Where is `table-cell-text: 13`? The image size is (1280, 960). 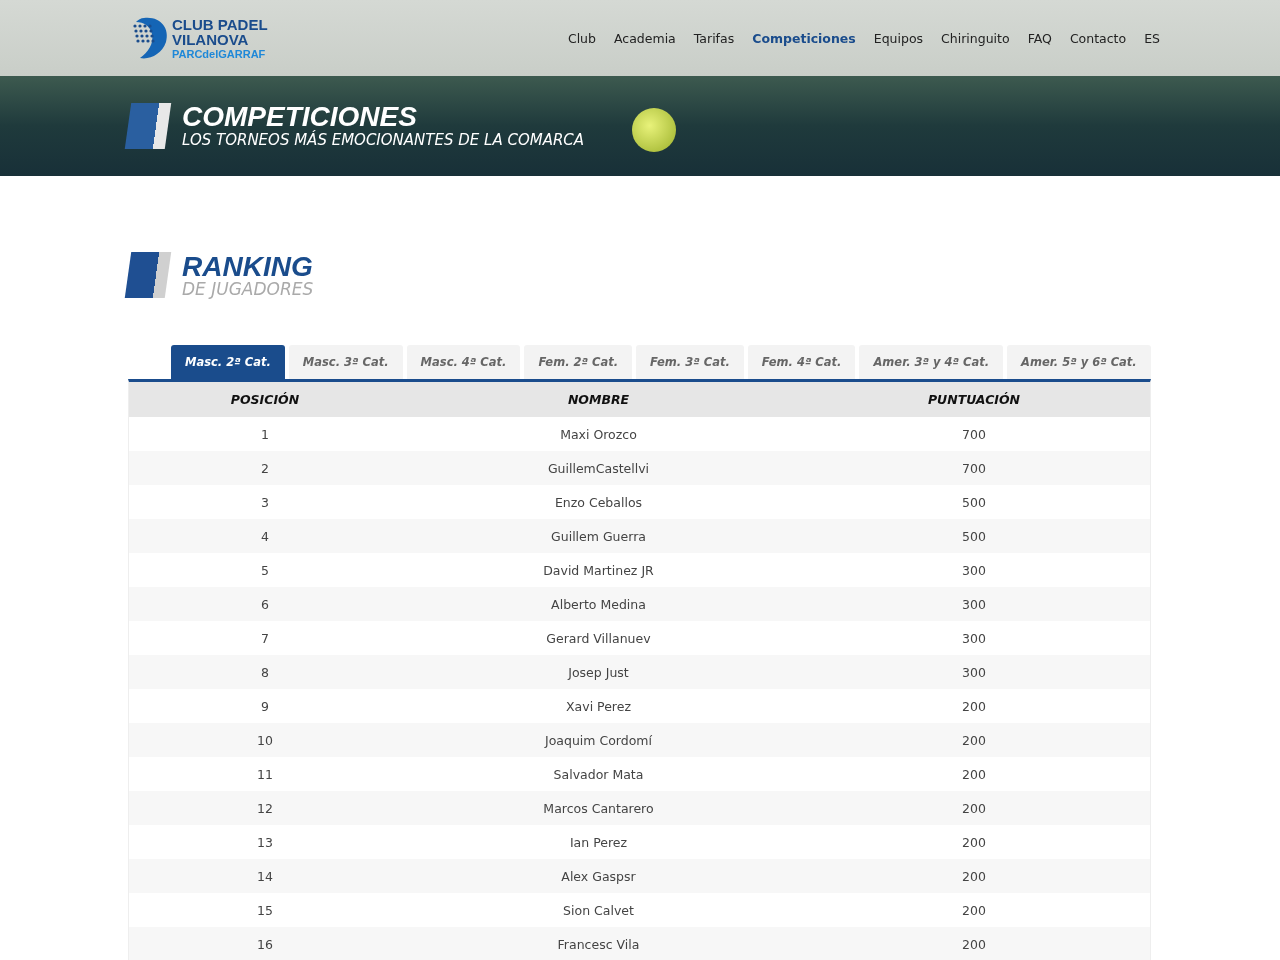 table-cell-text: 13 is located at coordinates (265, 842).